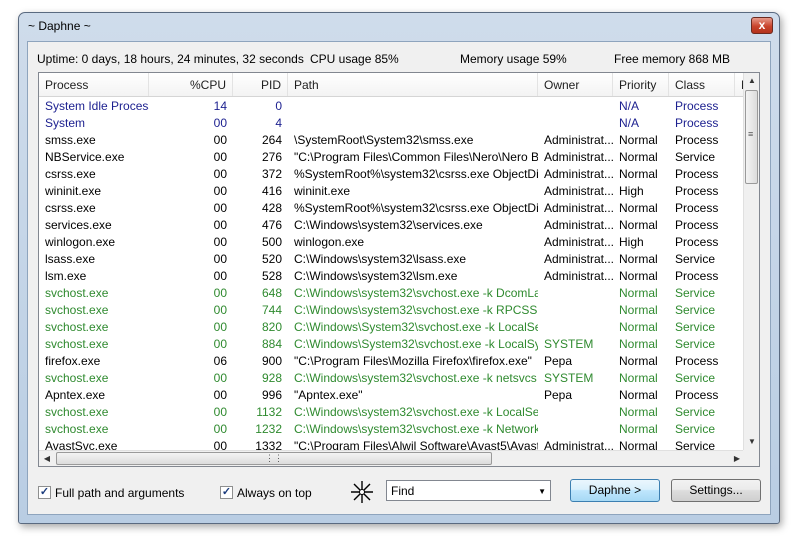 The image size is (803, 540). Describe the element at coordinates (569, 378) in the screenshot. I see `owner-cell: SYSTEM` at that location.